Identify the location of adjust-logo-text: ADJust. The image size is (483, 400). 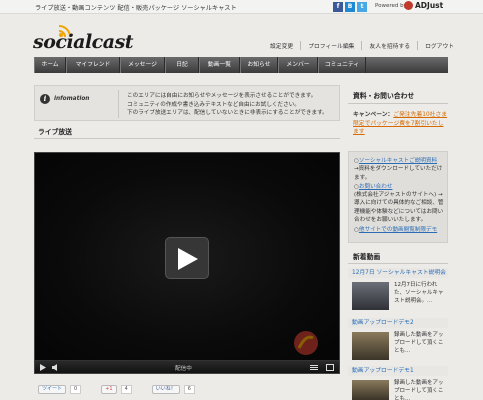
(429, 5).